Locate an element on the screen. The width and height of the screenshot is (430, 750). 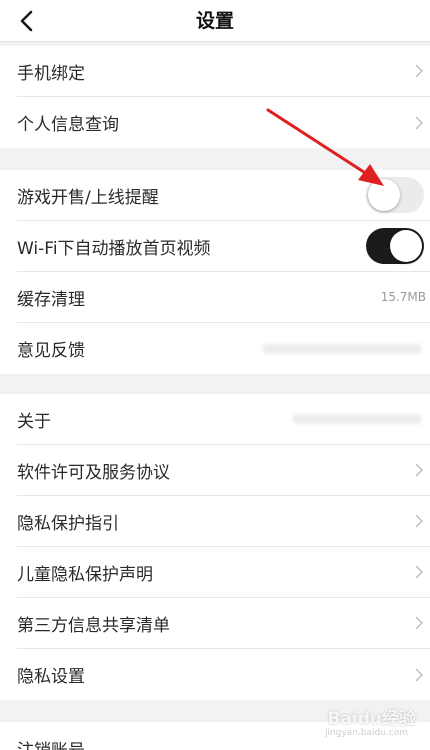
page-title: 设置 is located at coordinates (214, 21).